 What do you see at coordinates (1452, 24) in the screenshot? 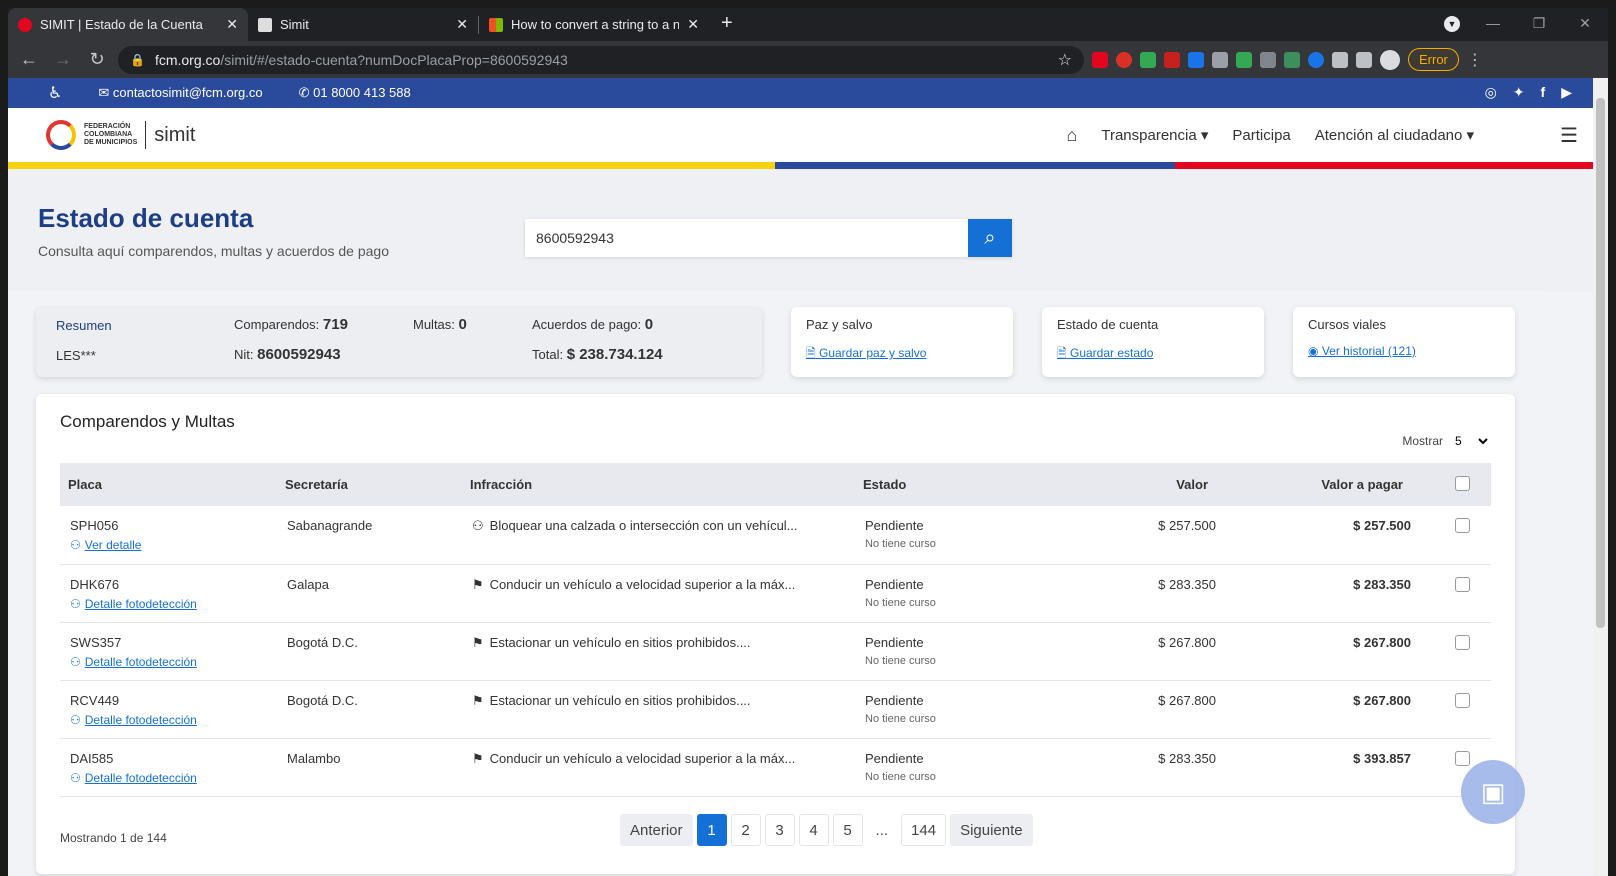
I see `tab-search-icon: ▼` at bounding box center [1452, 24].